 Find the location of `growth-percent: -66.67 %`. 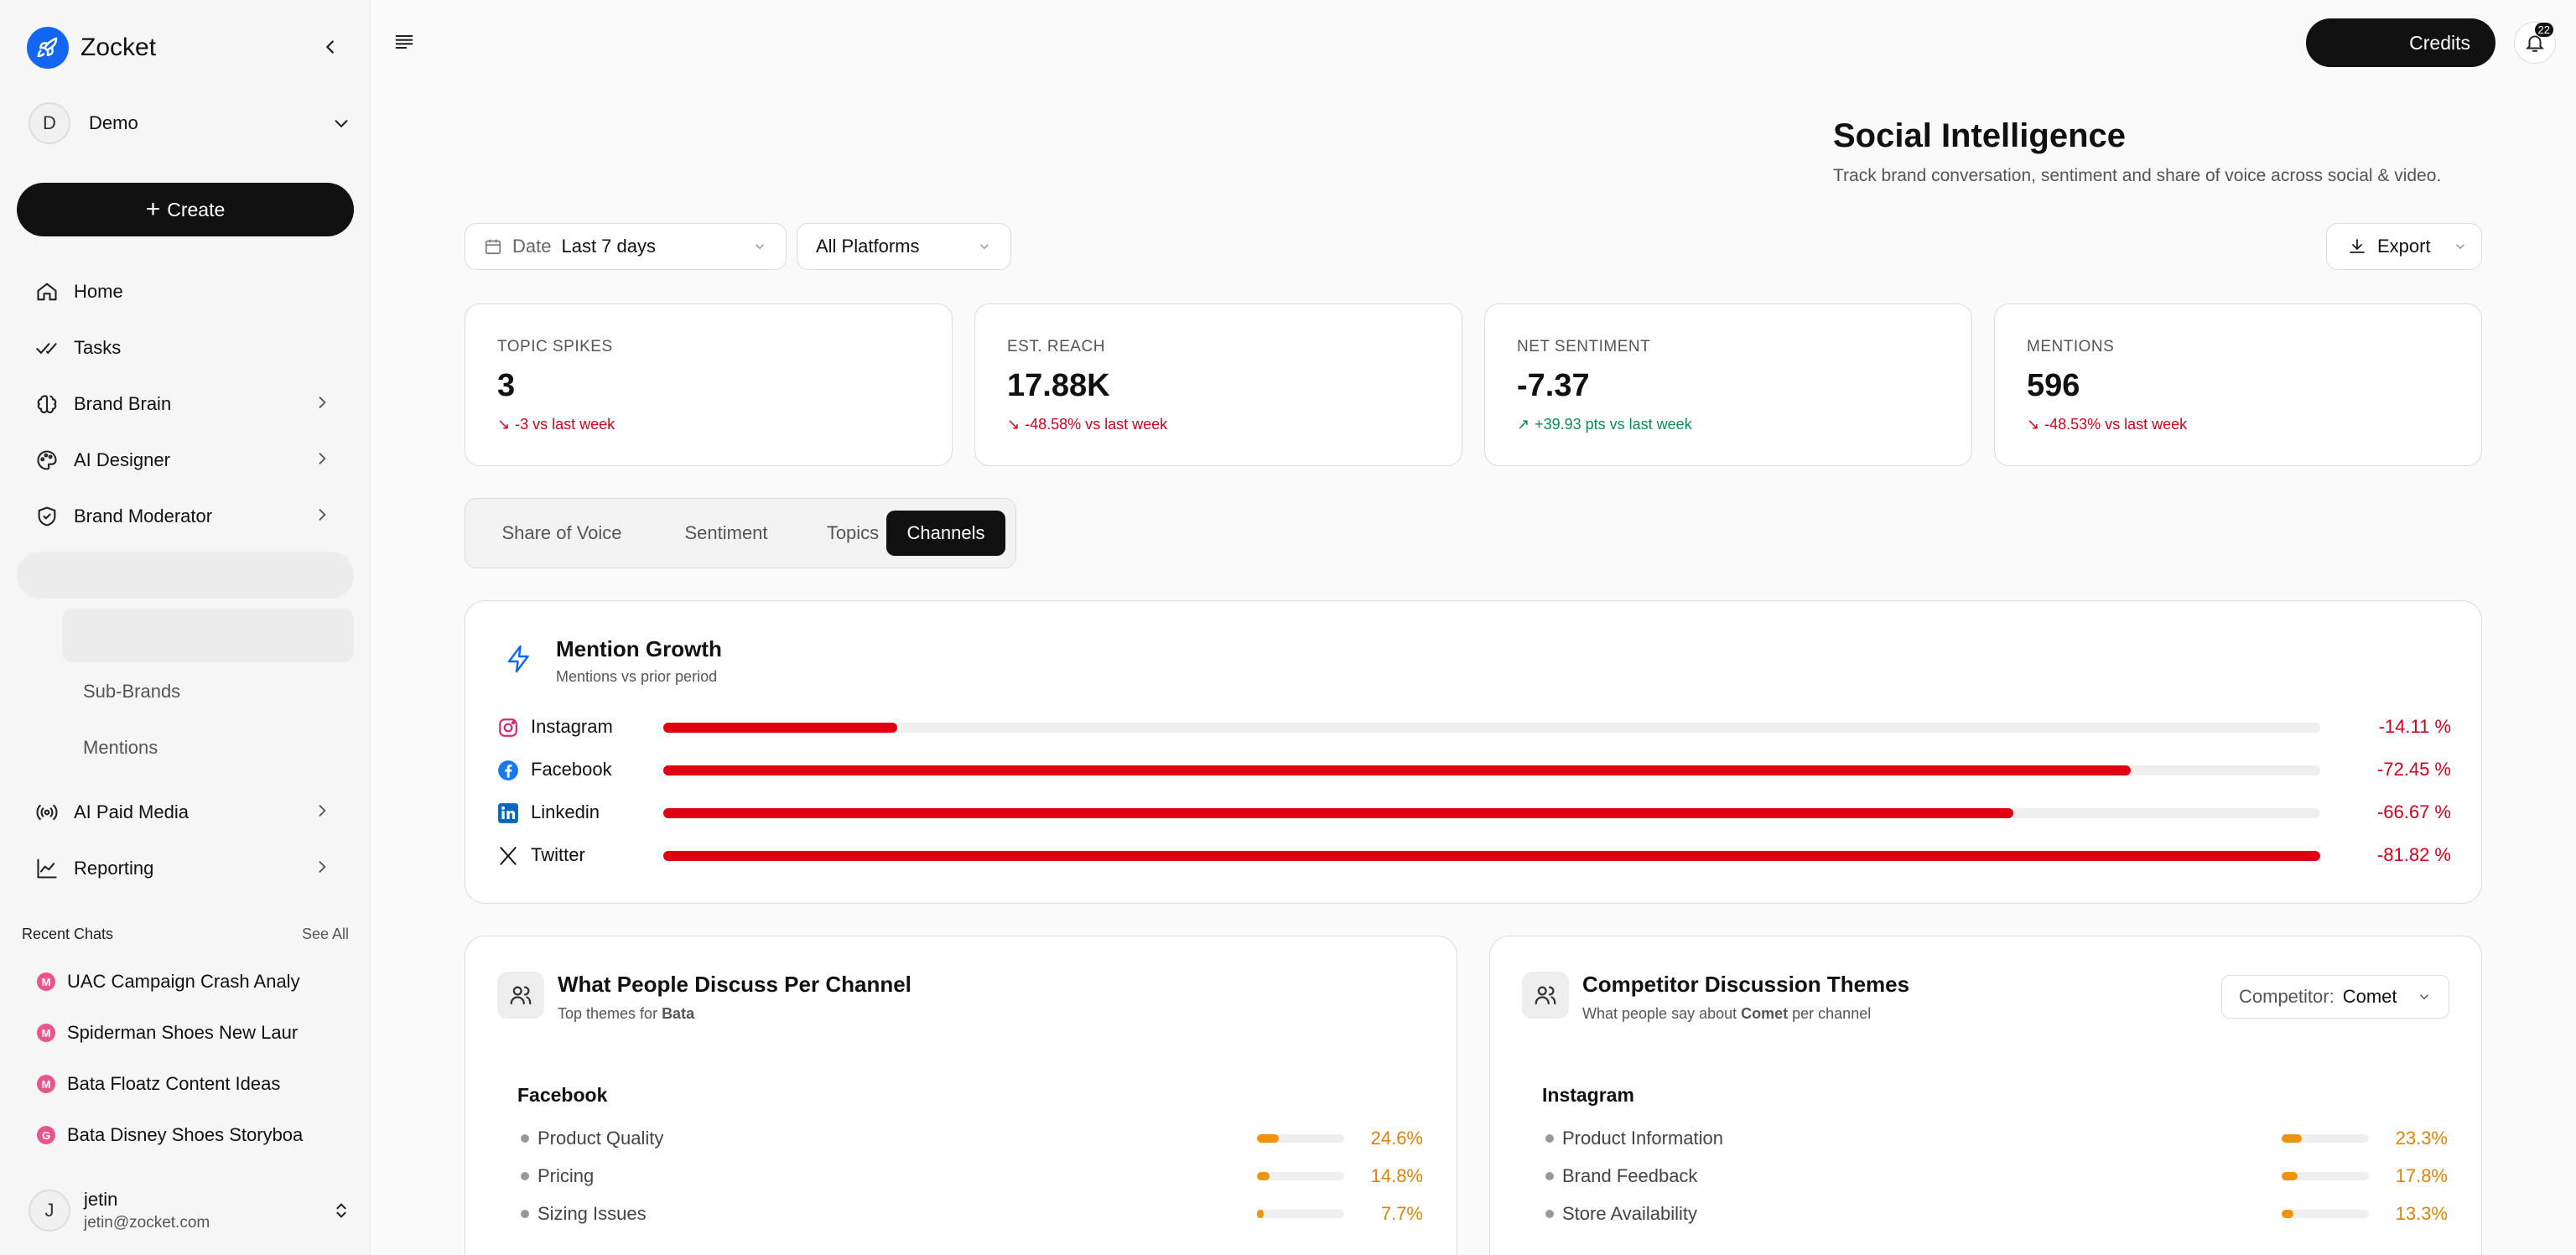

growth-percent: -66.67 % is located at coordinates (2413, 811).